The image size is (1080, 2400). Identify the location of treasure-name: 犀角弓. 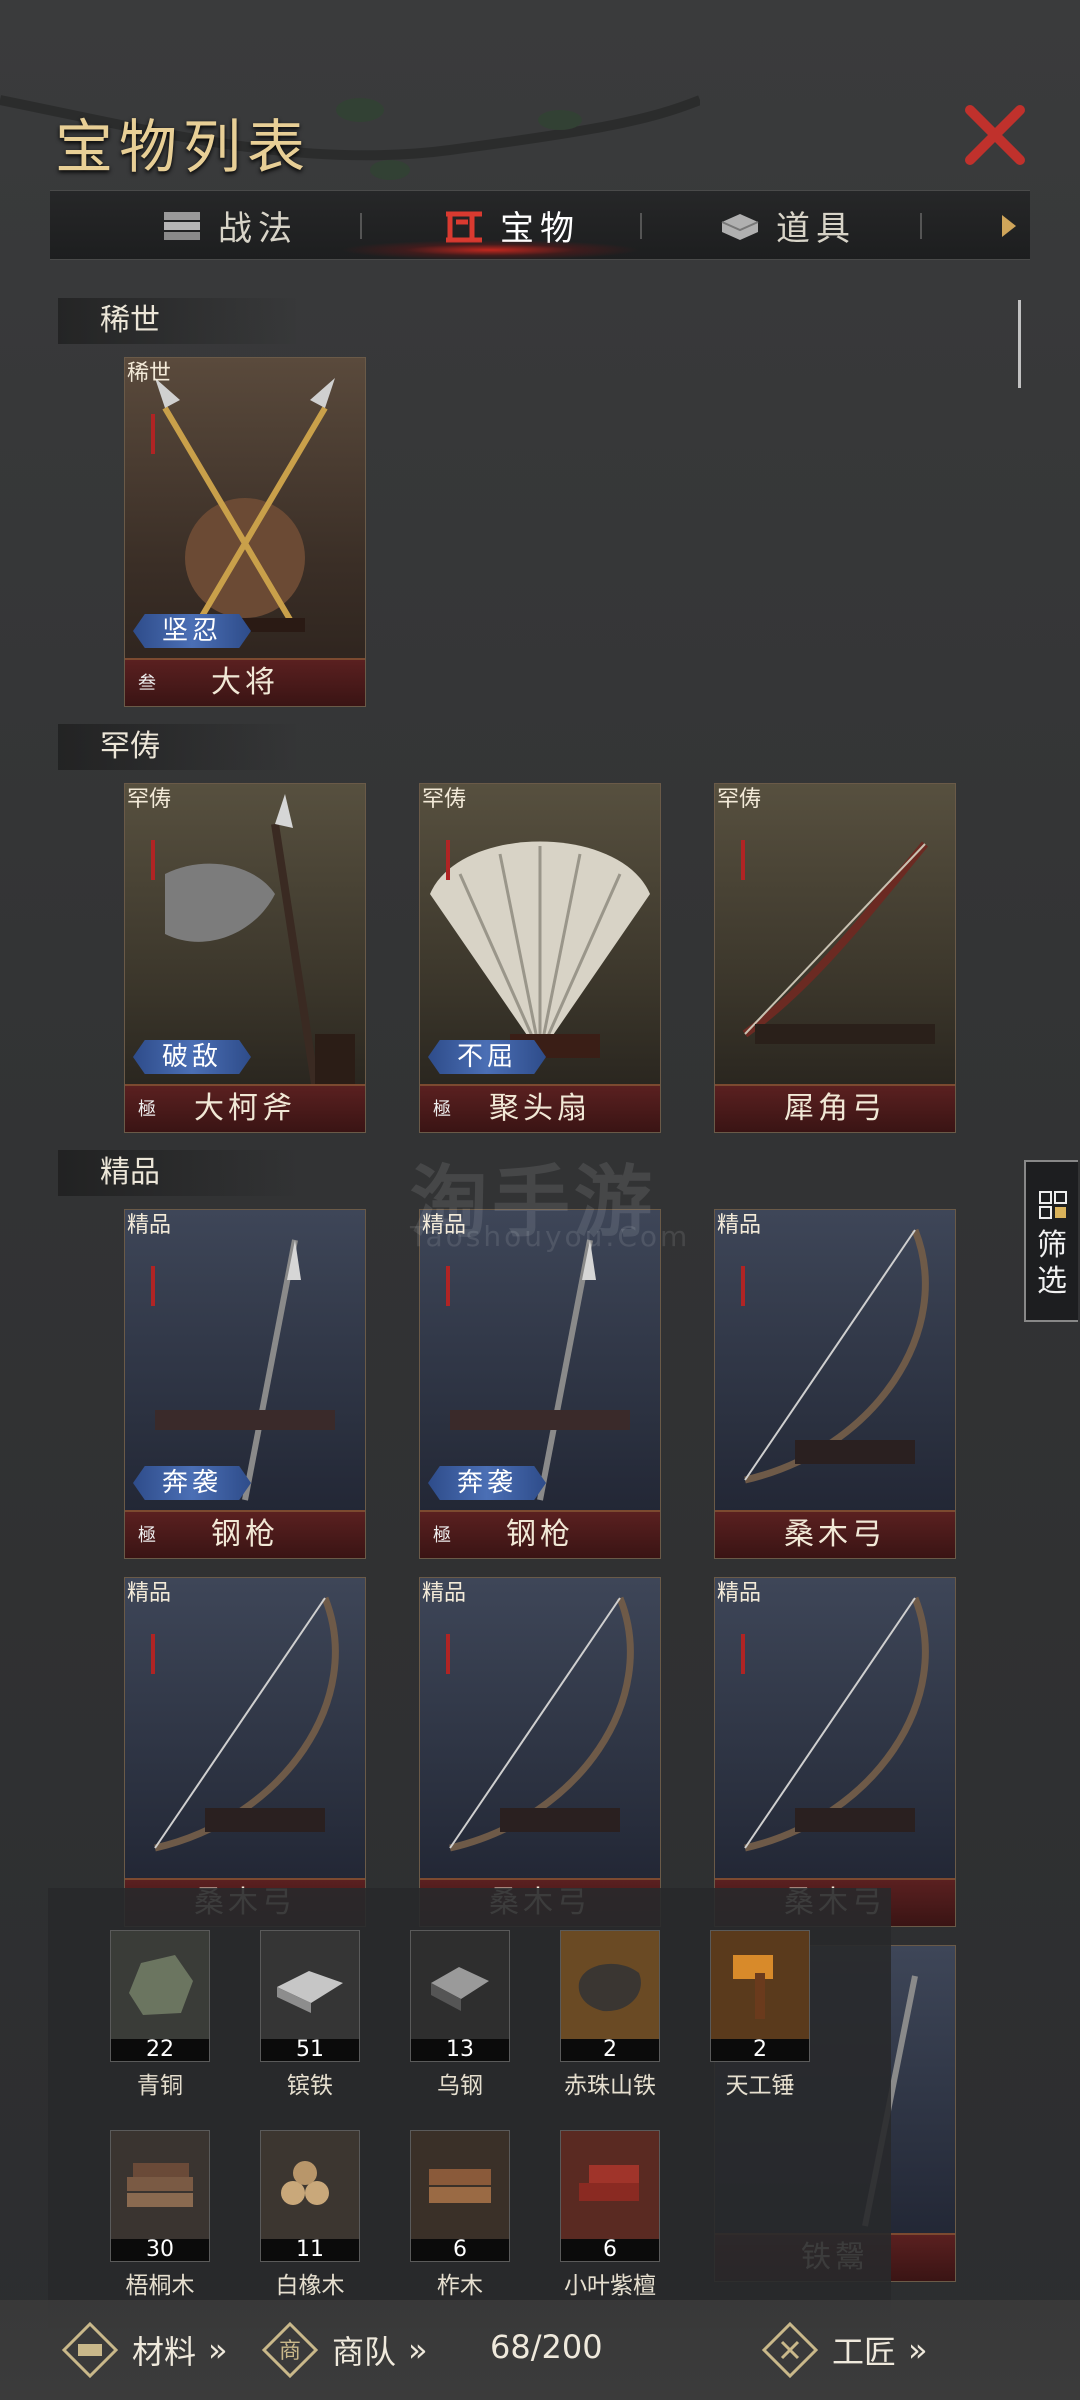
(835, 1108).